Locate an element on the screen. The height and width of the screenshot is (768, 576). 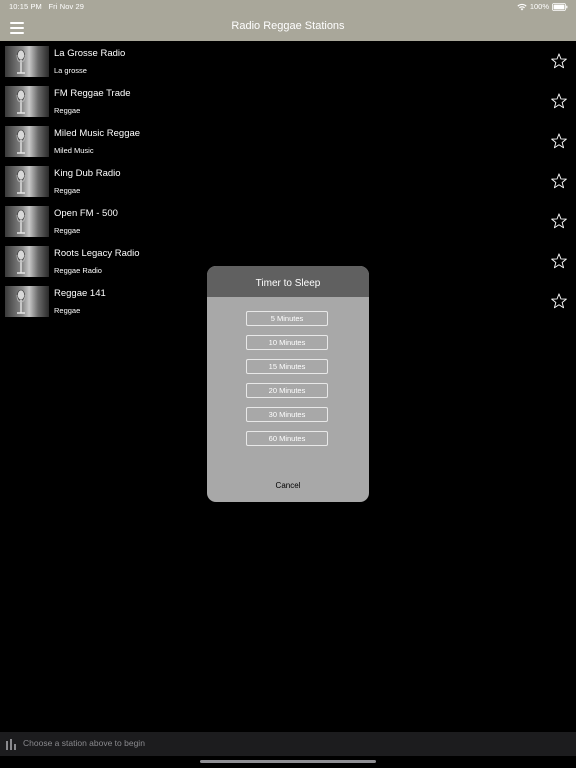
timer-option-30-button: 30 Minutes is located at coordinates (287, 414).